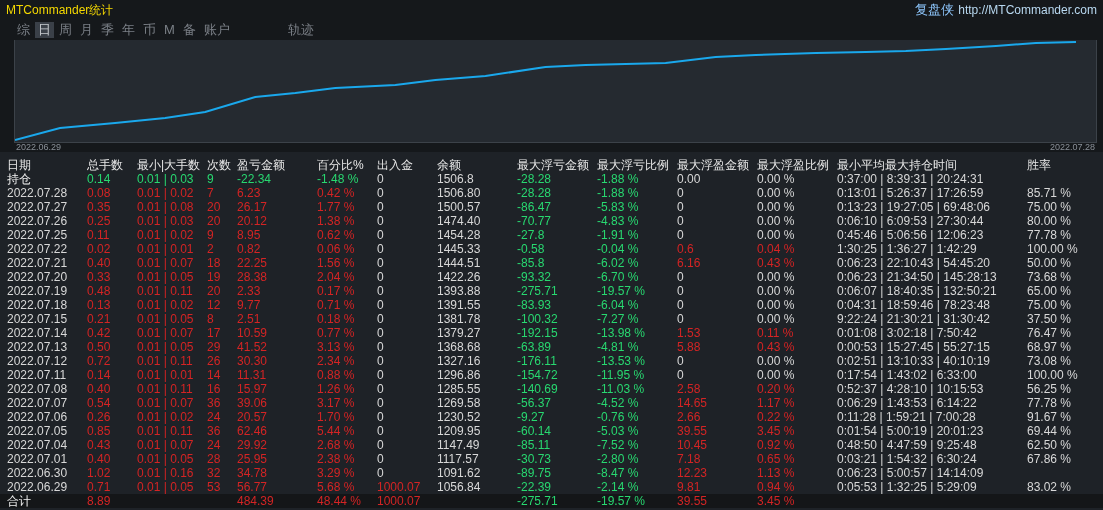  What do you see at coordinates (459, 417) in the screenshot?
I see `table-cell-text: 1230.52` at bounding box center [459, 417].